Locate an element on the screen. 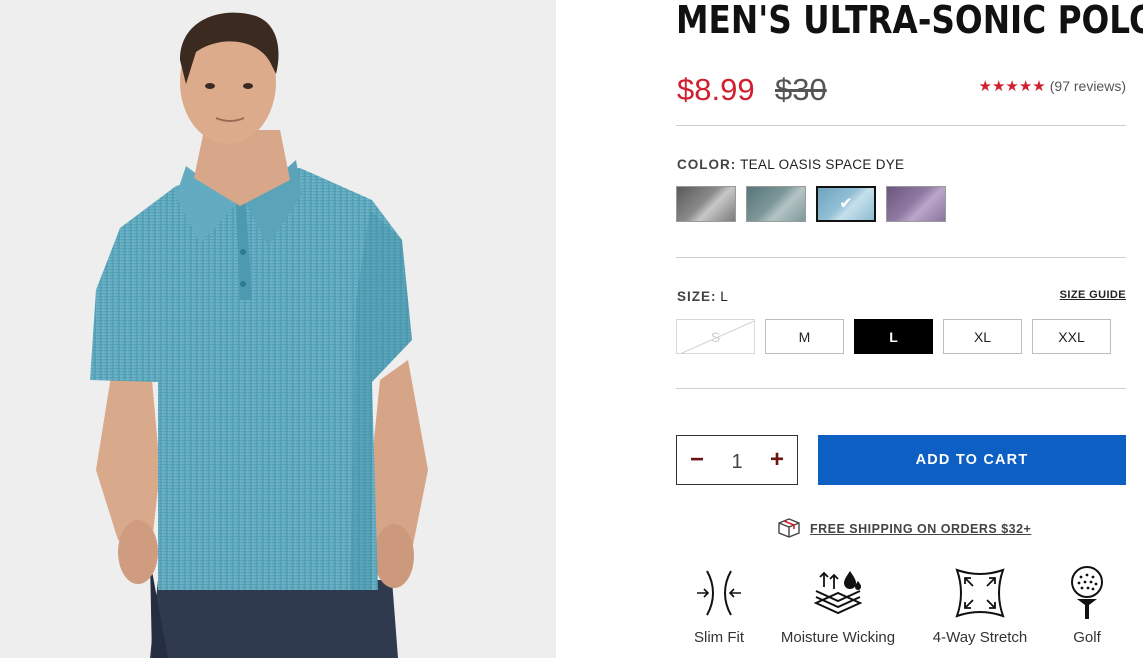  add-to-cart-button: ADD TO CART is located at coordinates (972, 460).